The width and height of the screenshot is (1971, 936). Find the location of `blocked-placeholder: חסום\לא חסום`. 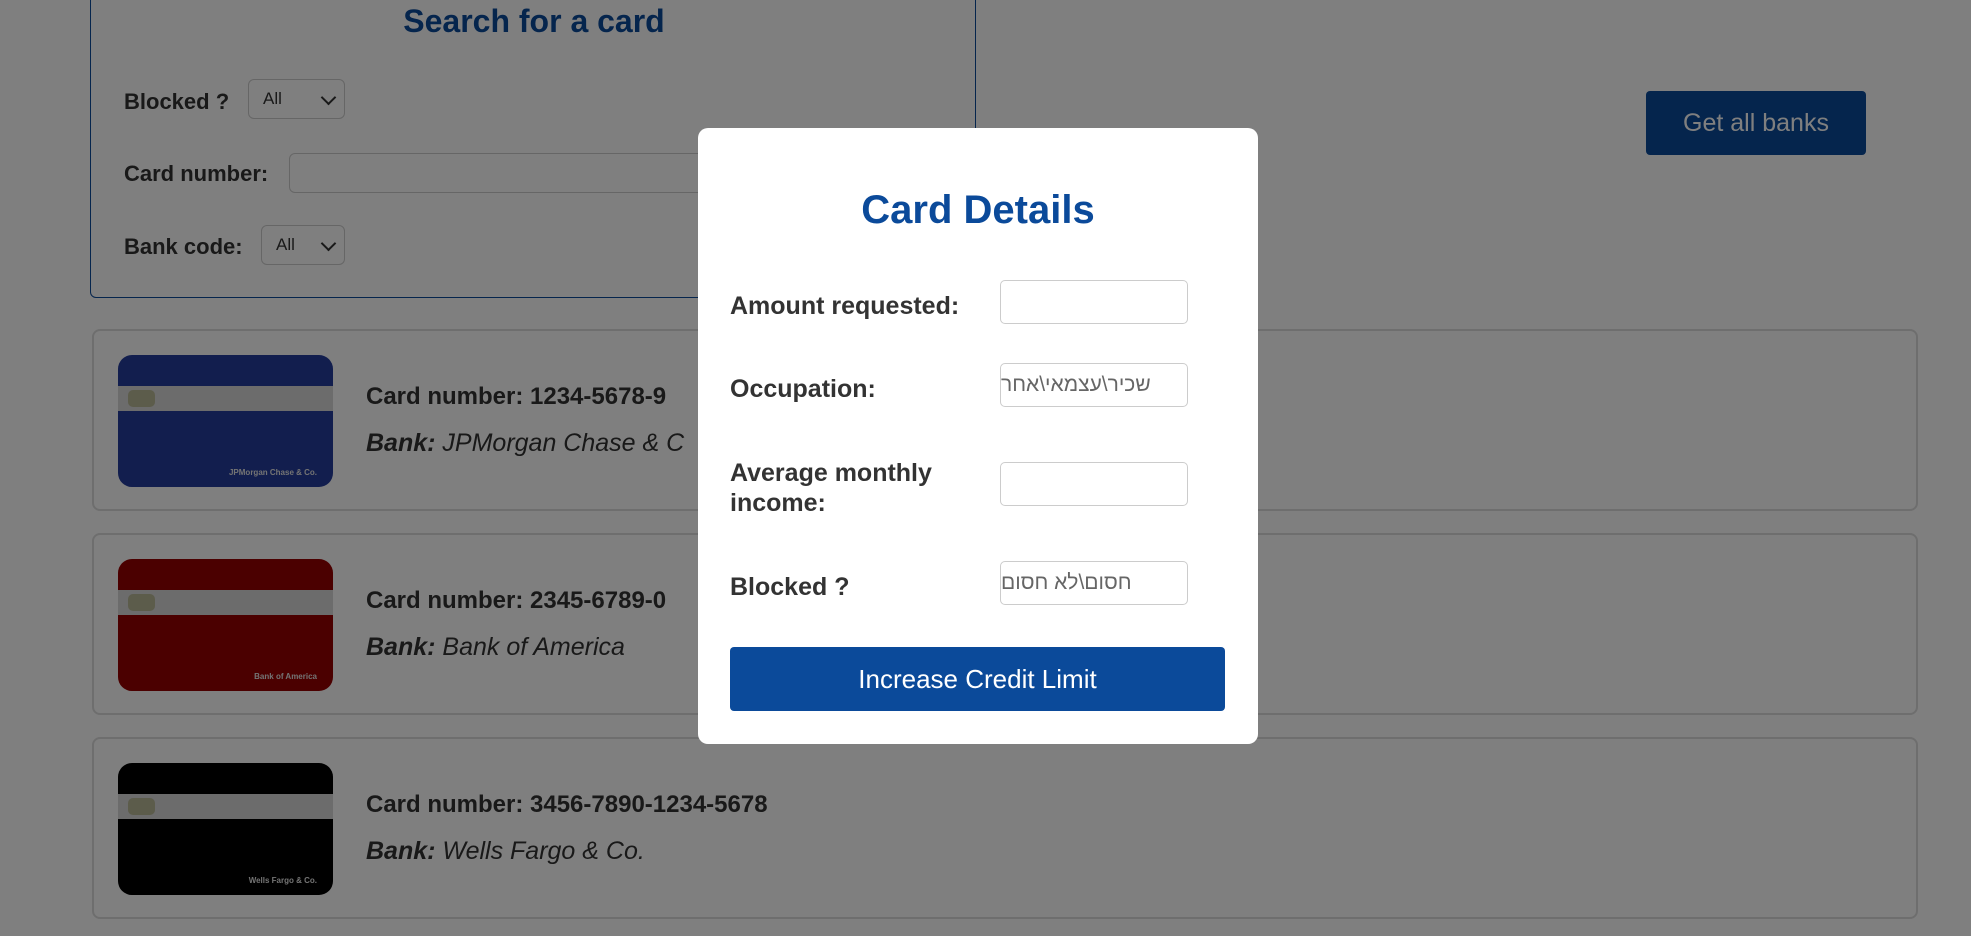

blocked-placeholder: חסום\לא חסום is located at coordinates (1066, 582).